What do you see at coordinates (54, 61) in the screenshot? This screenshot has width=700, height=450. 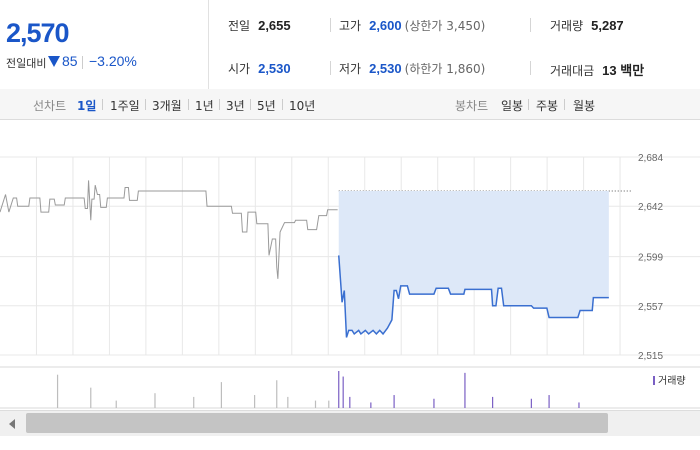 I see `down-arrow-icon` at bounding box center [54, 61].